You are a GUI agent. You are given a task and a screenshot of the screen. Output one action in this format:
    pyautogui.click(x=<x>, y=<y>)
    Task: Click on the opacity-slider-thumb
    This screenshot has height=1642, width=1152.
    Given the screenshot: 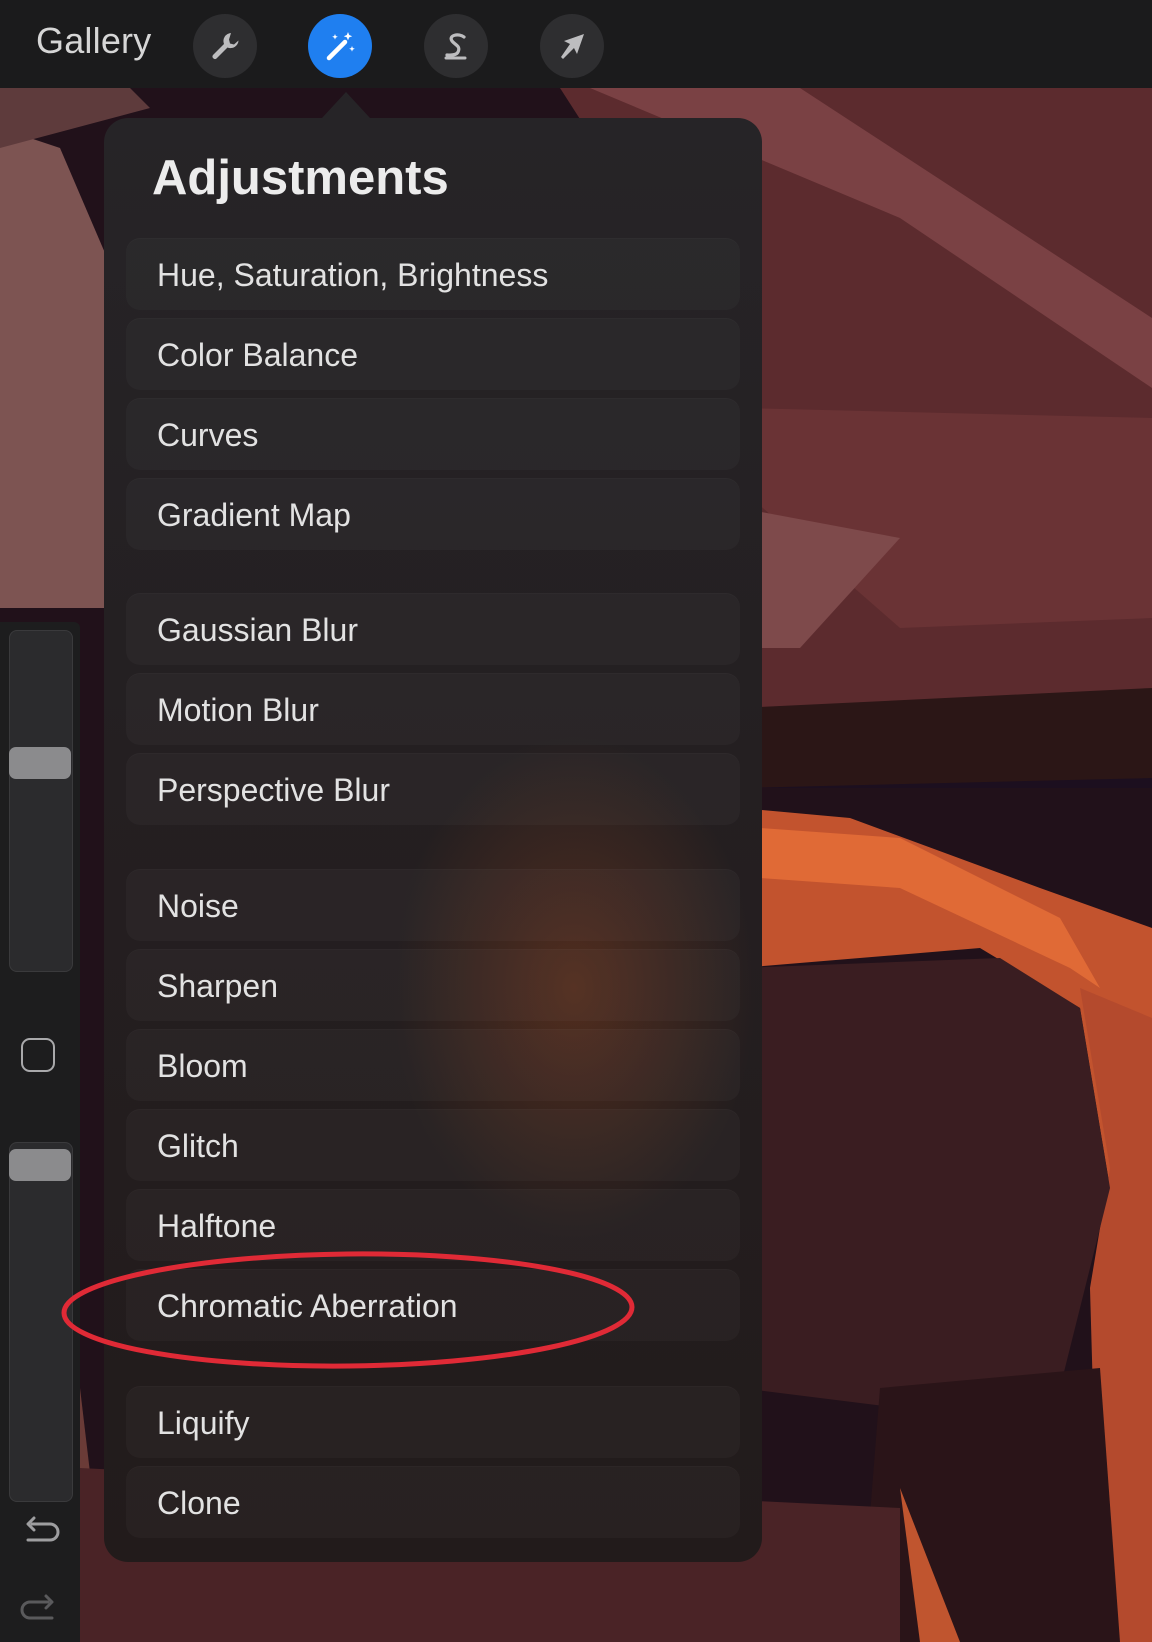 What is the action you would take?
    pyautogui.click(x=40, y=1164)
    